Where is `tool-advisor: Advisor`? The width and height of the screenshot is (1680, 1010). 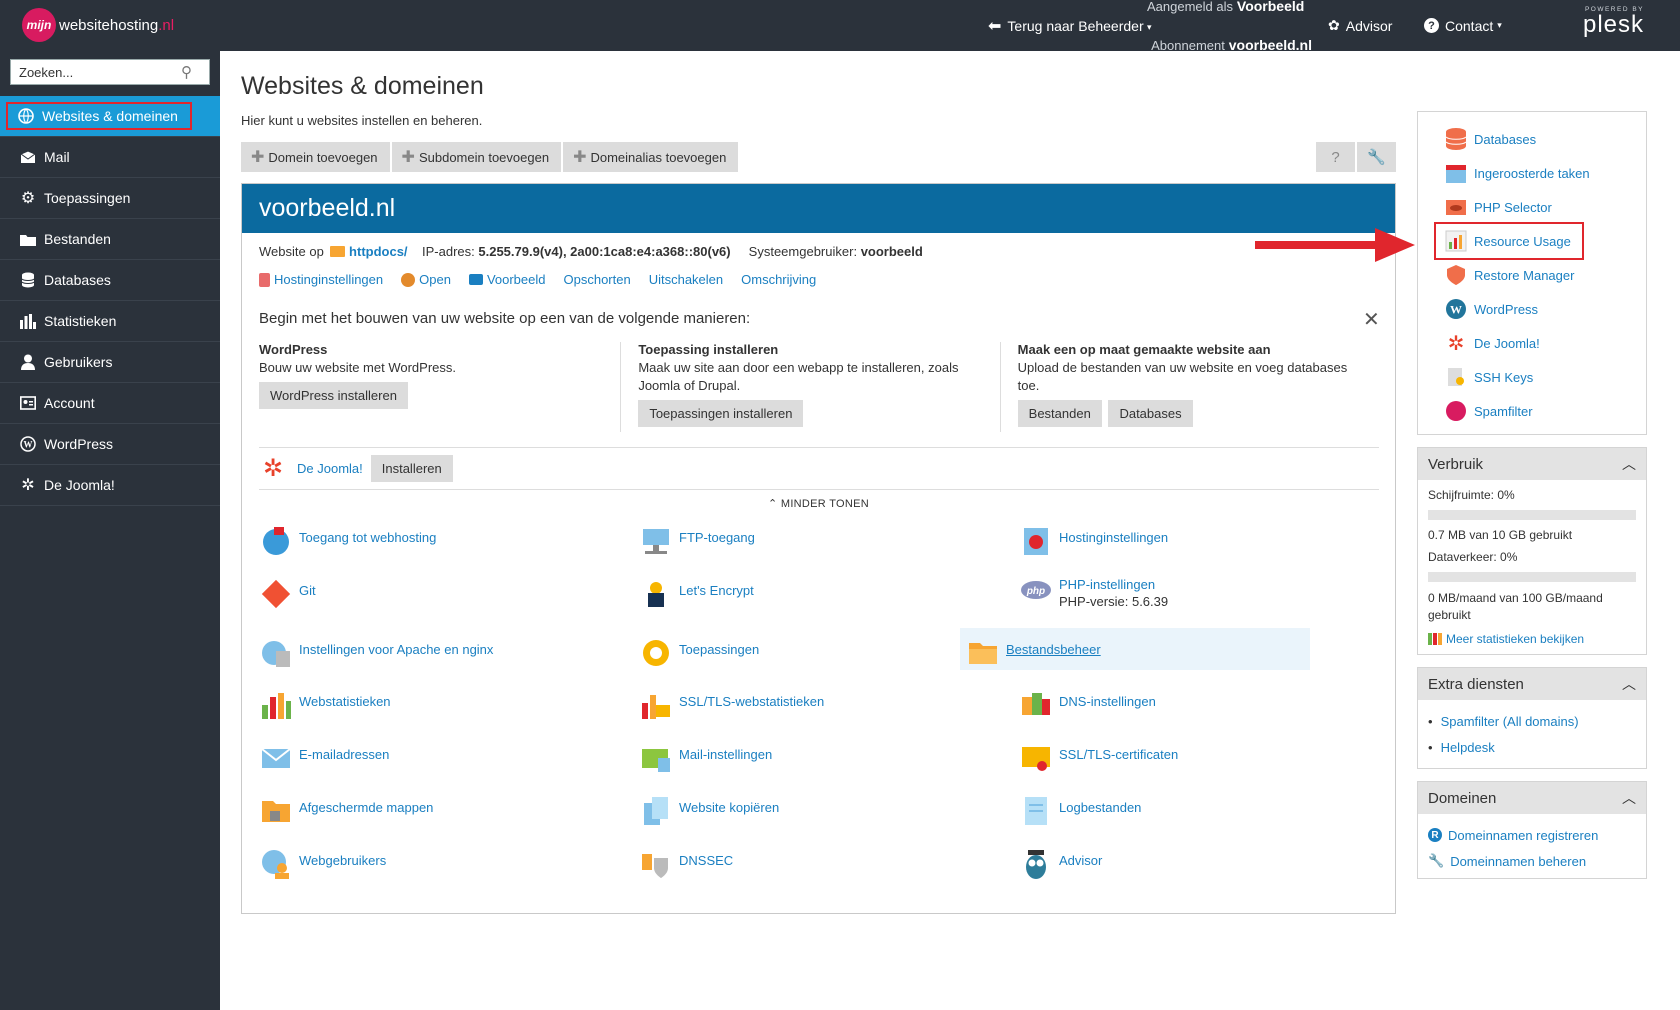
tool-advisor: Advisor is located at coordinates (1060, 864).